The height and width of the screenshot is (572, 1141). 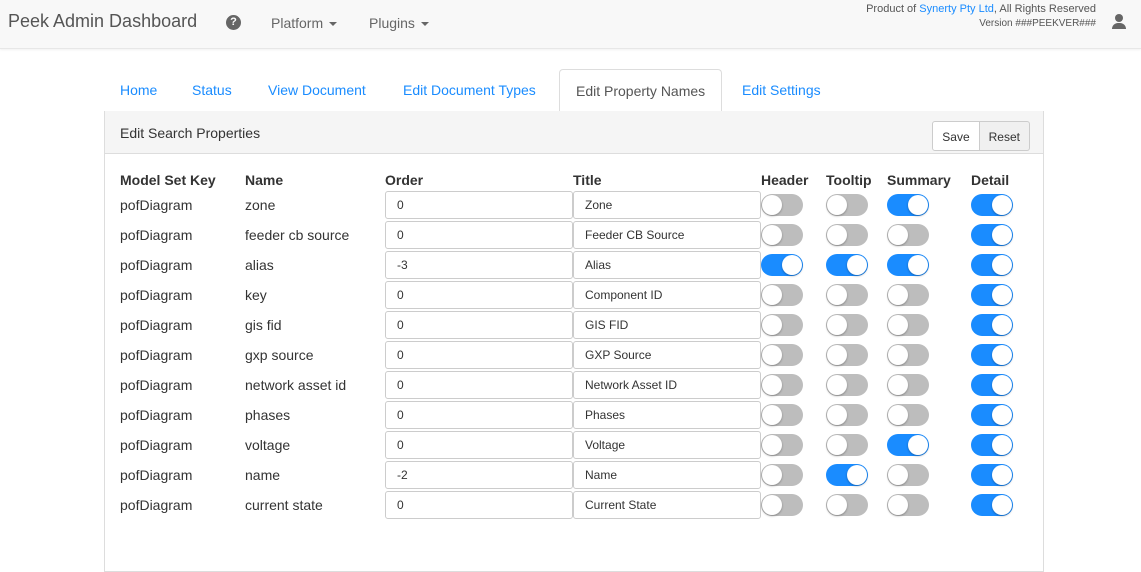 I want to click on platform-menu: Platform, so click(x=304, y=23).